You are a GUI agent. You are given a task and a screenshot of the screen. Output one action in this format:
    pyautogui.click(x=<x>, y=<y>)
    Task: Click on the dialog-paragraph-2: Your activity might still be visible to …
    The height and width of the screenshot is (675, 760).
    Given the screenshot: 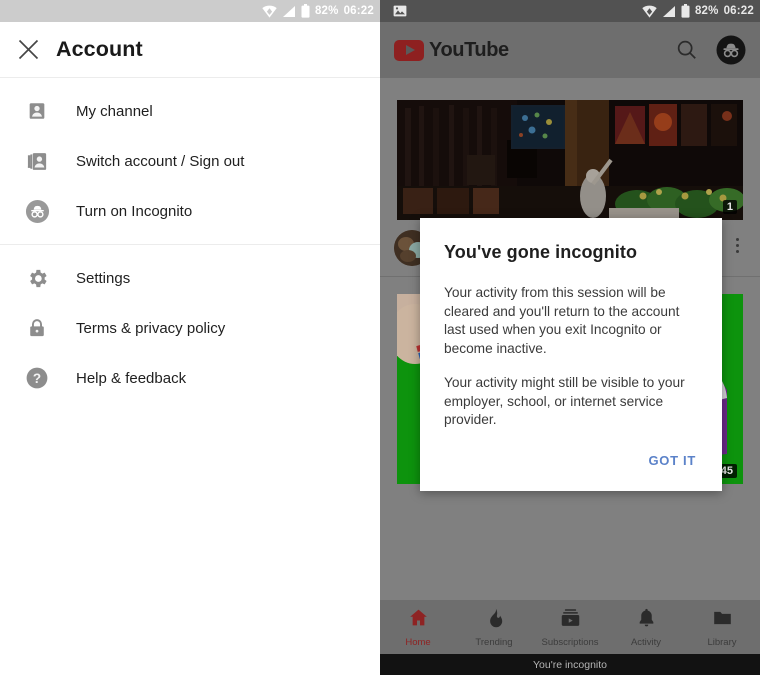 What is the action you would take?
    pyautogui.click(x=564, y=401)
    